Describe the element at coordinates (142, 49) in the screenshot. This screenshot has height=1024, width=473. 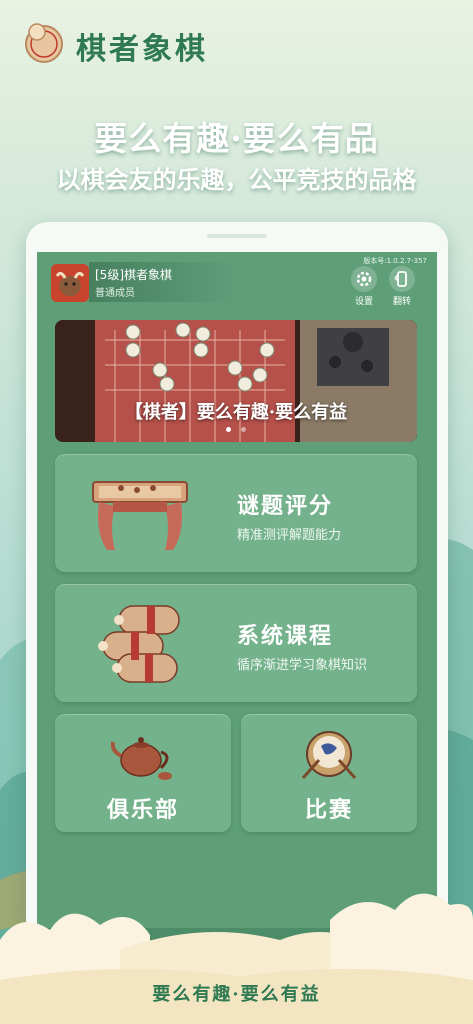
I see `app-title: 棋者象棋` at that location.